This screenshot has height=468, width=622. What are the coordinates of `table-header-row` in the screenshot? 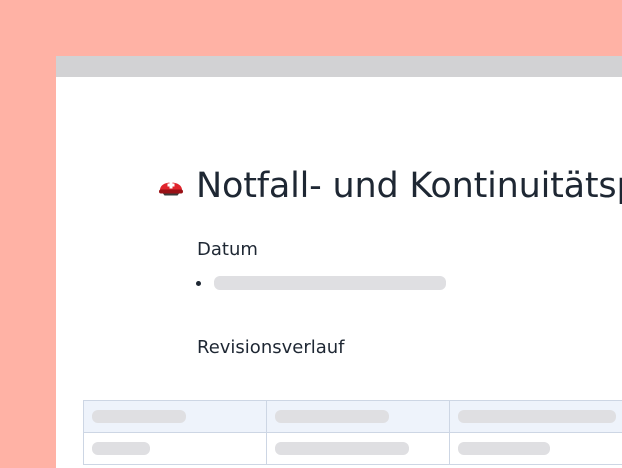 It's located at (352, 416).